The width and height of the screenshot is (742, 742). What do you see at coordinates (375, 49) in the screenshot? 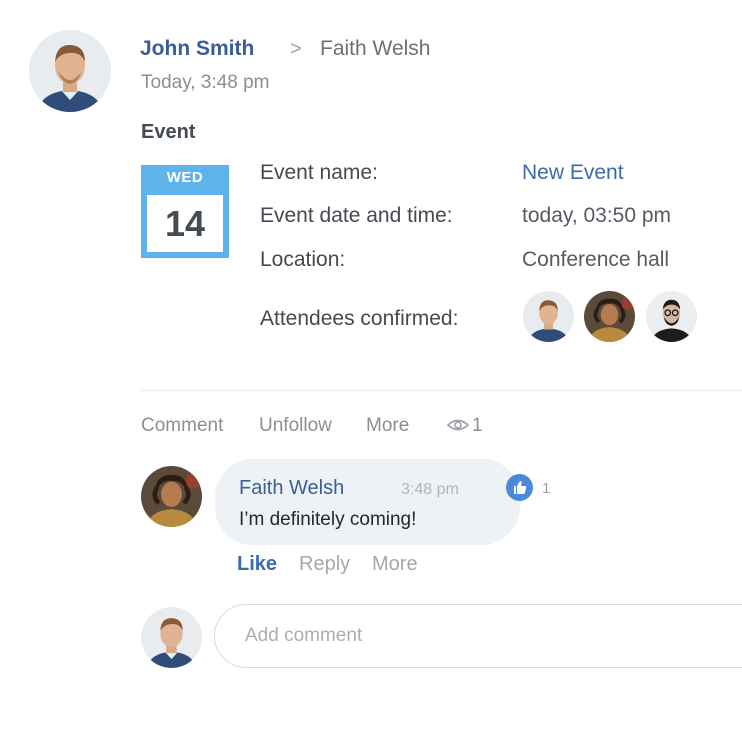
I see `post-recipient: Faith Welsh` at bounding box center [375, 49].